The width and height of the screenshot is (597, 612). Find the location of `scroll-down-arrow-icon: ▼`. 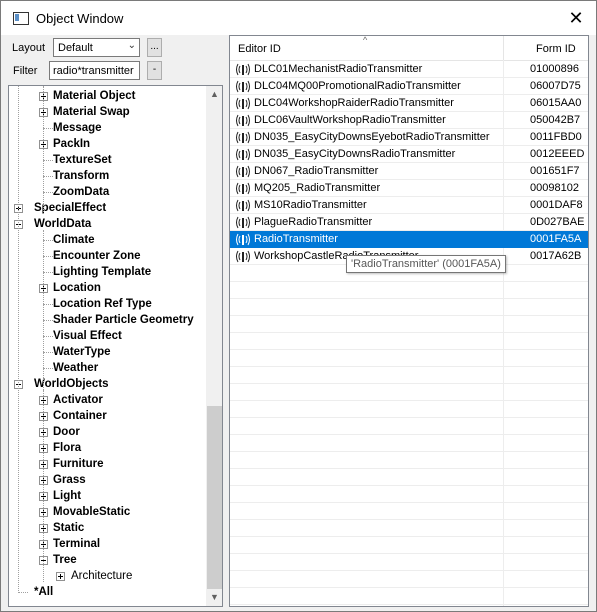

scroll-down-arrow-icon: ▼ is located at coordinates (214, 597).